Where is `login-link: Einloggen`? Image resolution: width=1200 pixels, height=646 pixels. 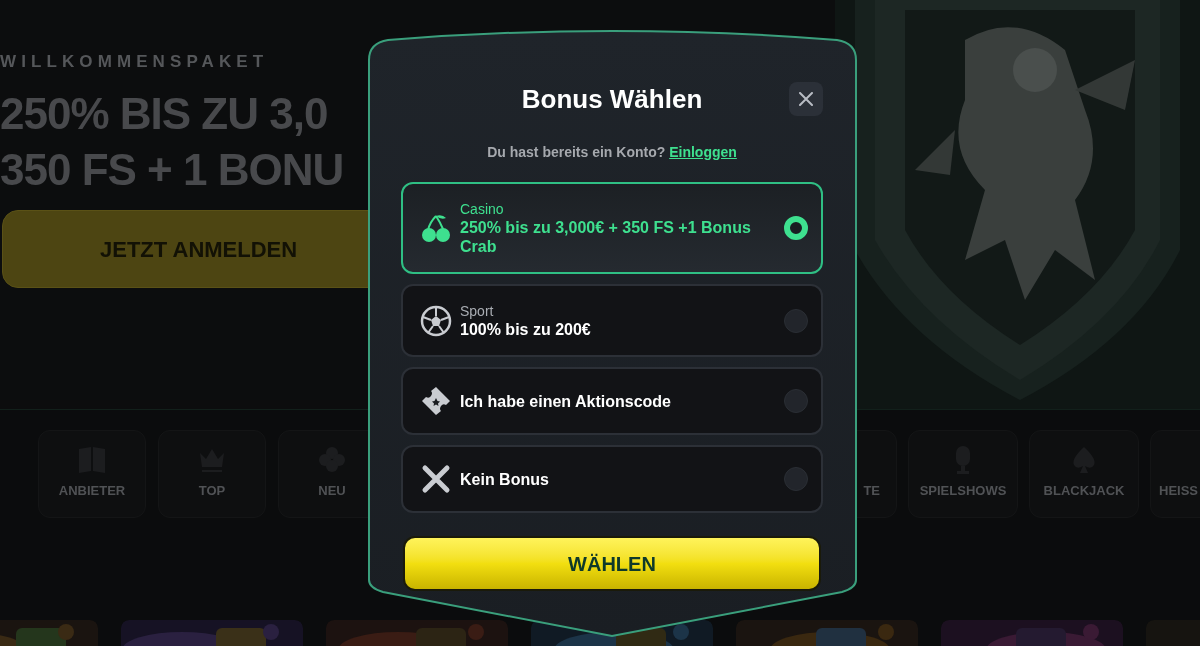
login-link: Einloggen is located at coordinates (703, 152).